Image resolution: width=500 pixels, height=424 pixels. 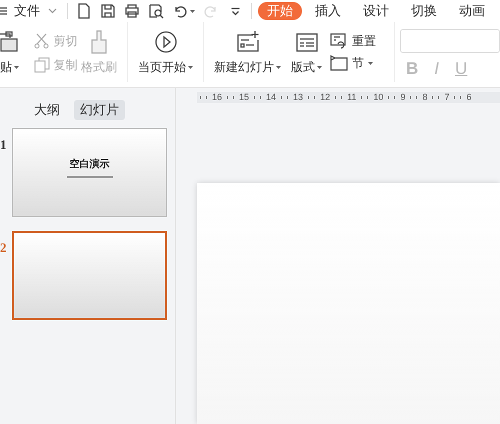 I want to click on ruler-number: 9, so click(x=403, y=97).